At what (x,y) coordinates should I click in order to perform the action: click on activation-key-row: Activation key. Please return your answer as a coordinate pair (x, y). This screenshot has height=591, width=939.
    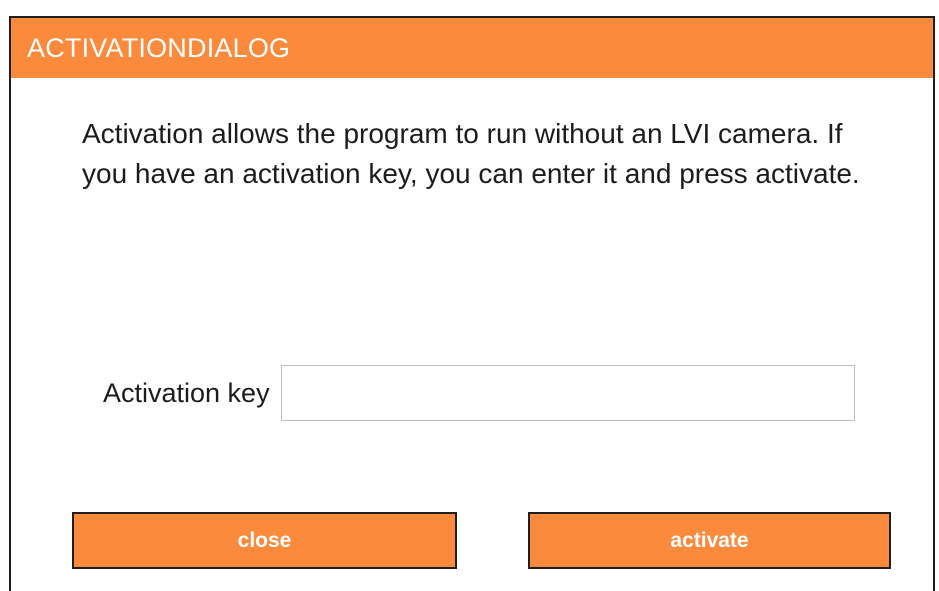
    Looking at the image, I should click on (479, 393).